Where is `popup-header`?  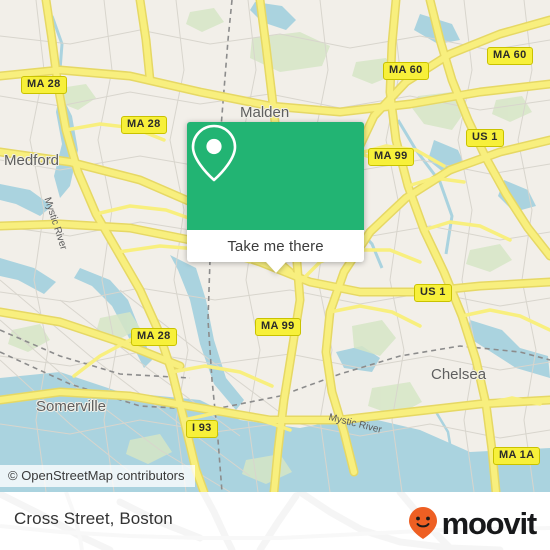 popup-header is located at coordinates (275, 176).